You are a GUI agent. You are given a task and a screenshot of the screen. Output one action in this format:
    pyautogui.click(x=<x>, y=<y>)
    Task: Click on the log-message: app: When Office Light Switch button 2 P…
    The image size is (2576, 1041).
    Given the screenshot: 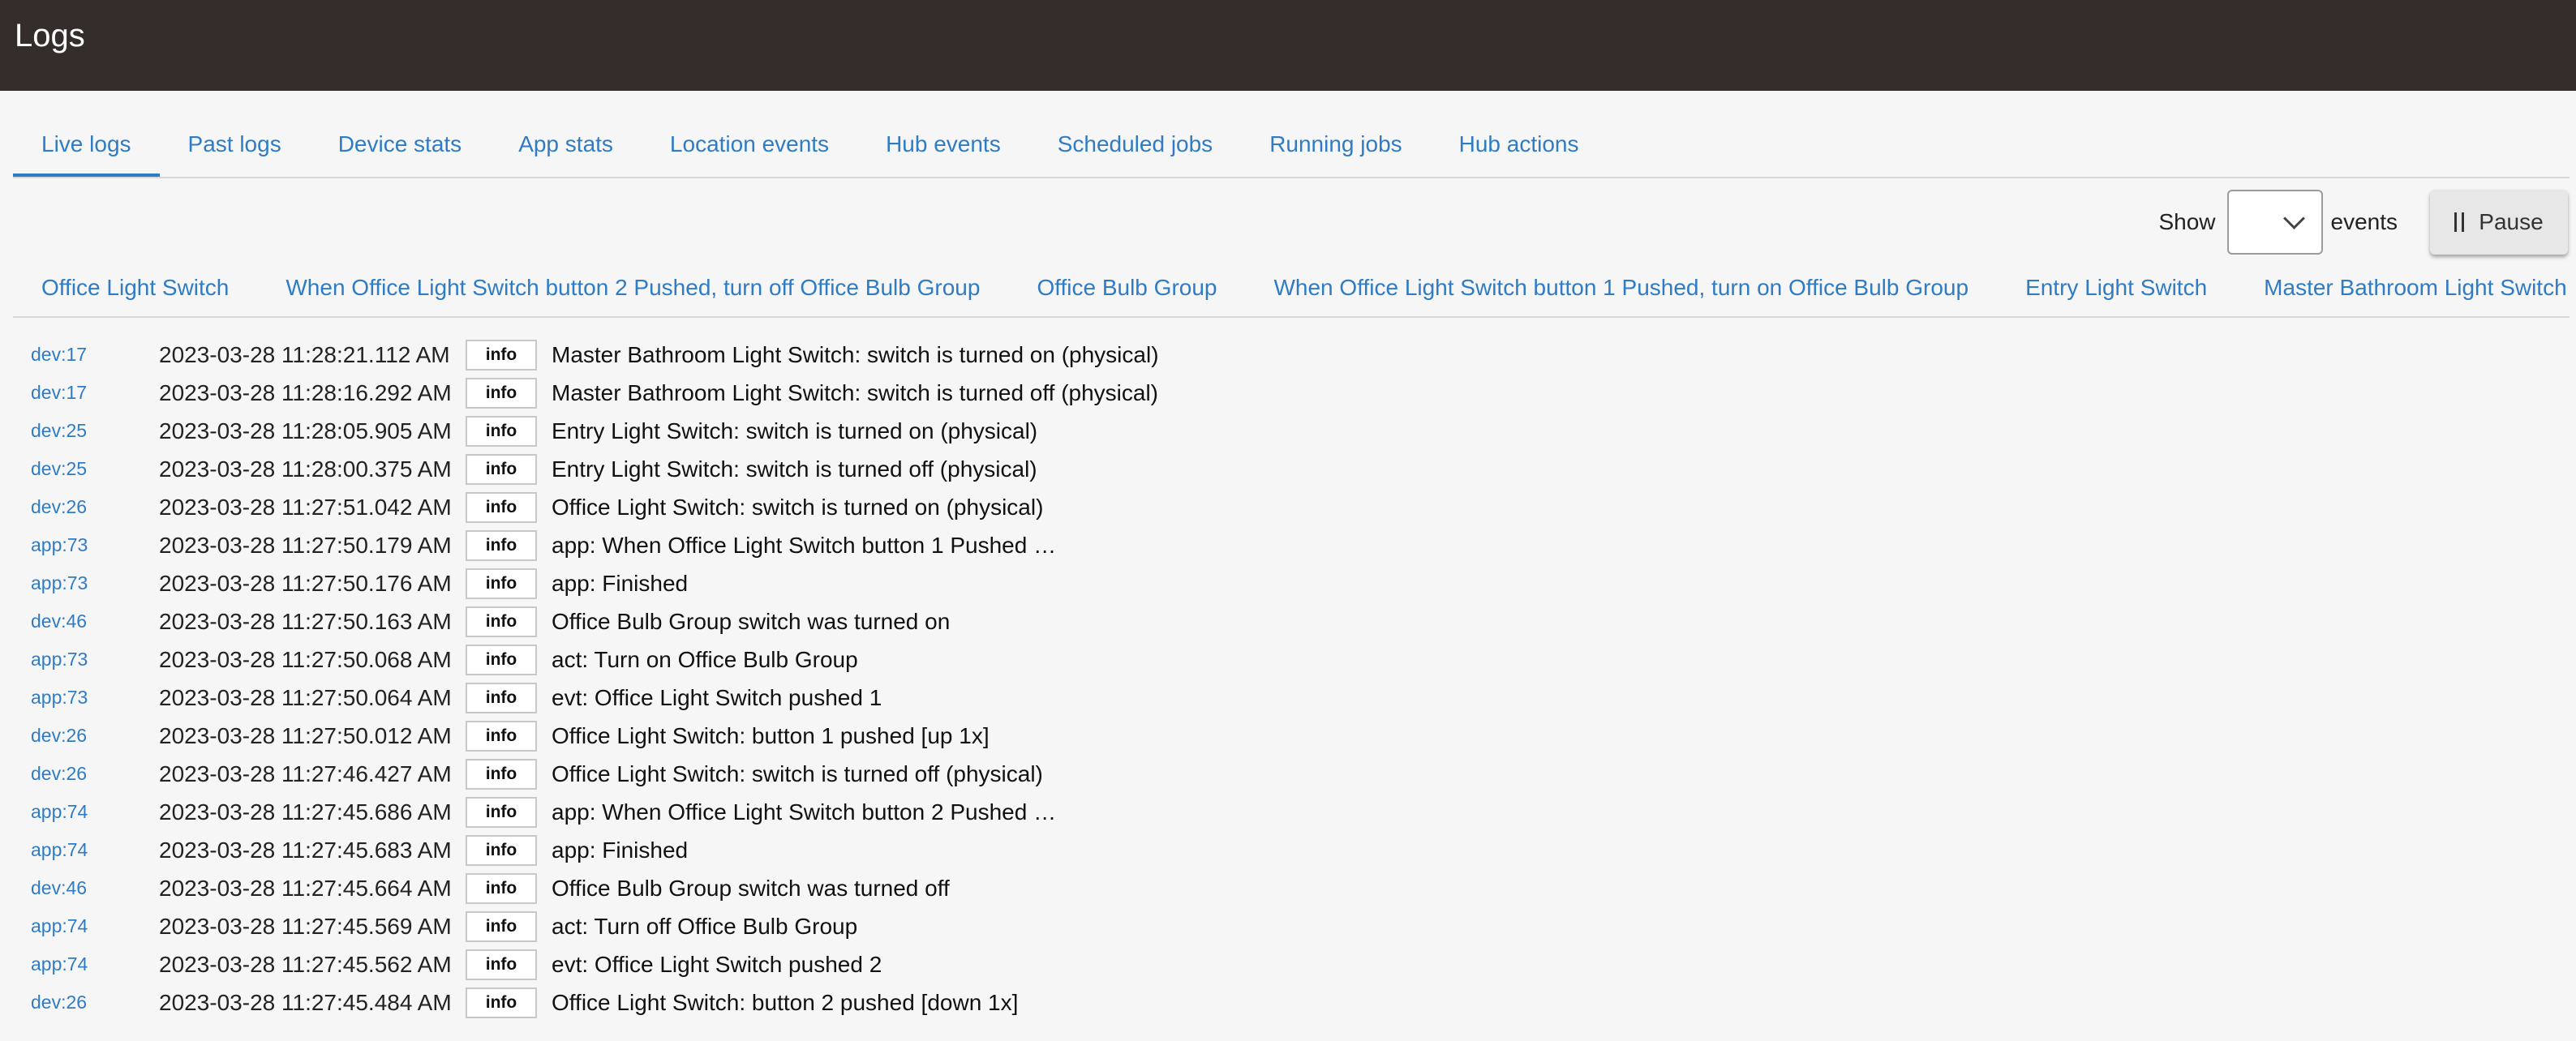 What is the action you would take?
    pyautogui.click(x=804, y=812)
    